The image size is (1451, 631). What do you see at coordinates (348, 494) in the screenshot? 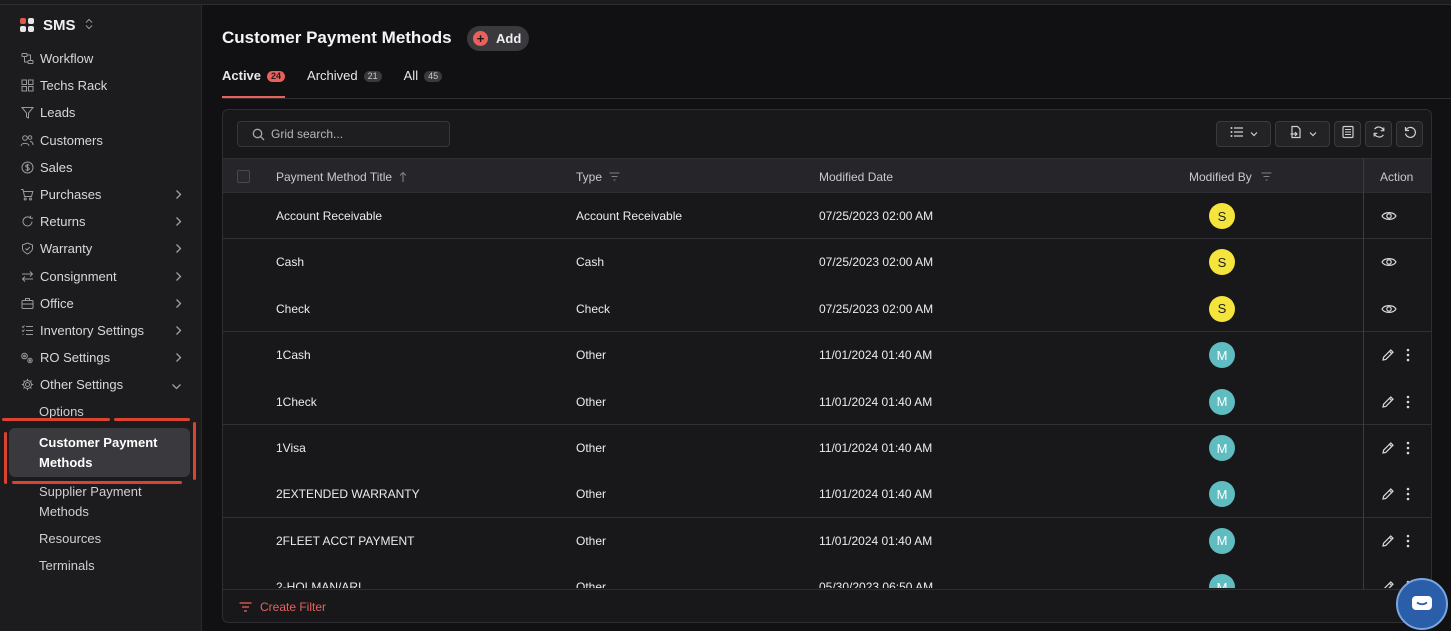
I see `cell-title: 2EXTENDED WARRANTY` at bounding box center [348, 494].